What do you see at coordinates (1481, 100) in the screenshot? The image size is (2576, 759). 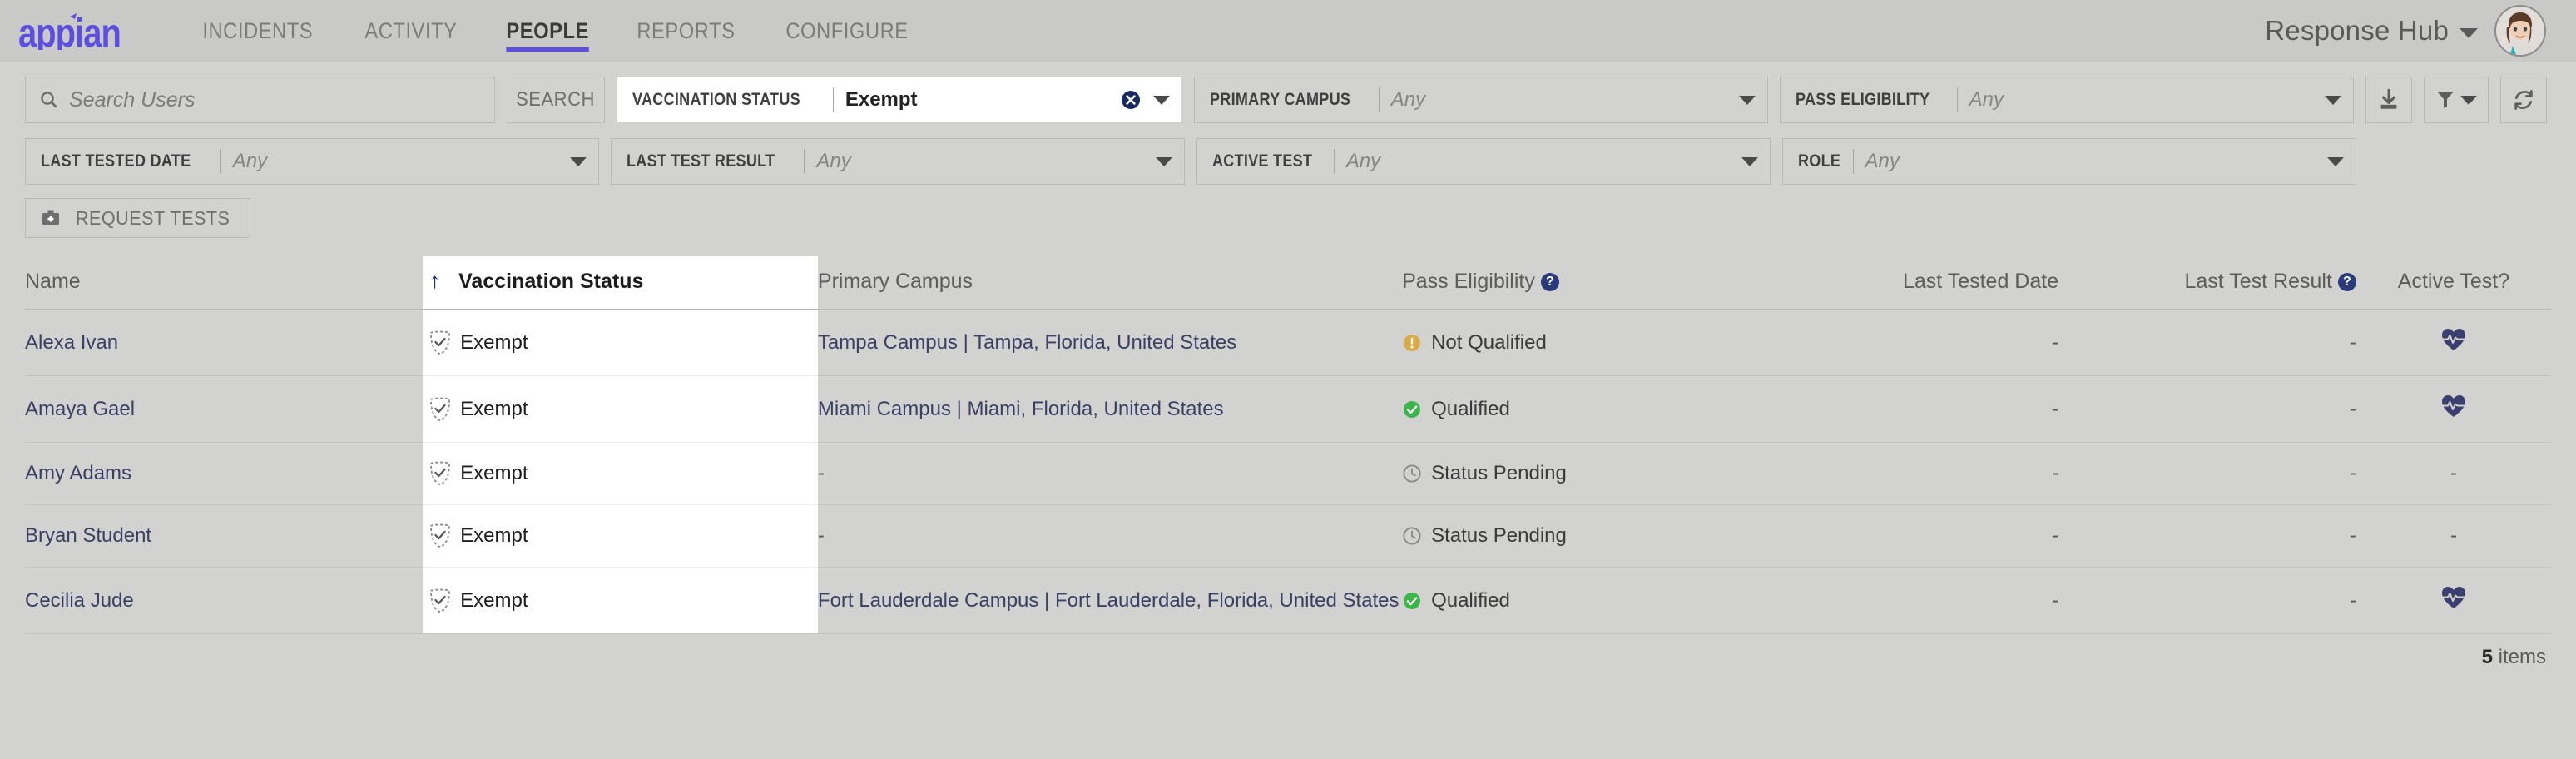 I see `filter-primary-campus: PRIMARY CAMPUS Any` at bounding box center [1481, 100].